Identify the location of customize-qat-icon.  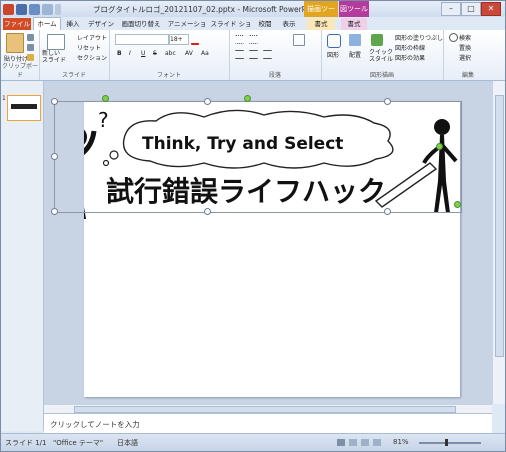
(58, 9).